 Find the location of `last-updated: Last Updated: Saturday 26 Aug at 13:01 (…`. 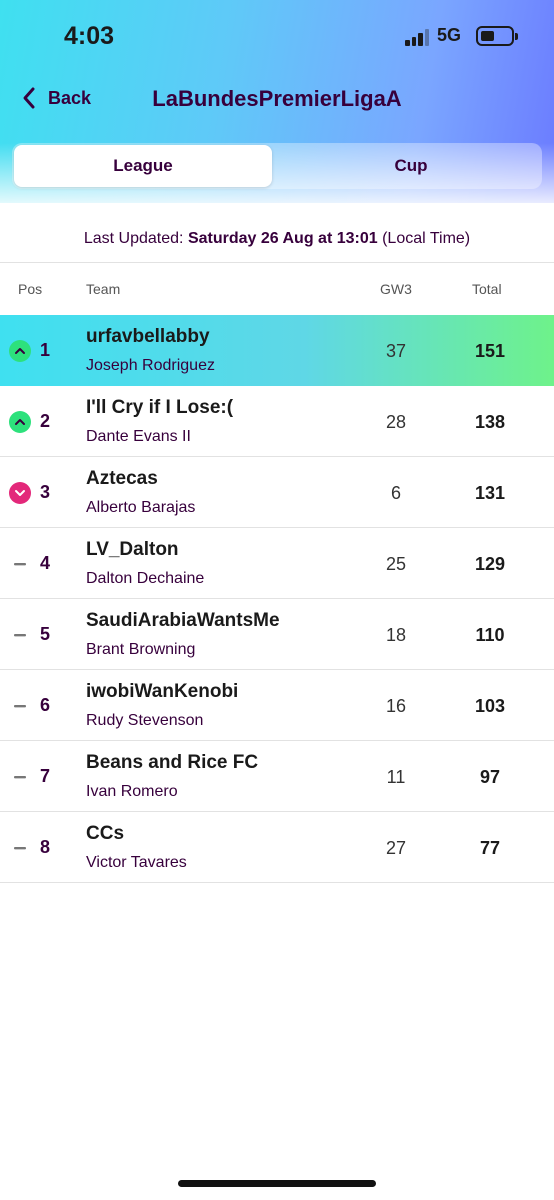

last-updated: Last Updated: Saturday 26 Aug at 13:01 (… is located at coordinates (277, 239).